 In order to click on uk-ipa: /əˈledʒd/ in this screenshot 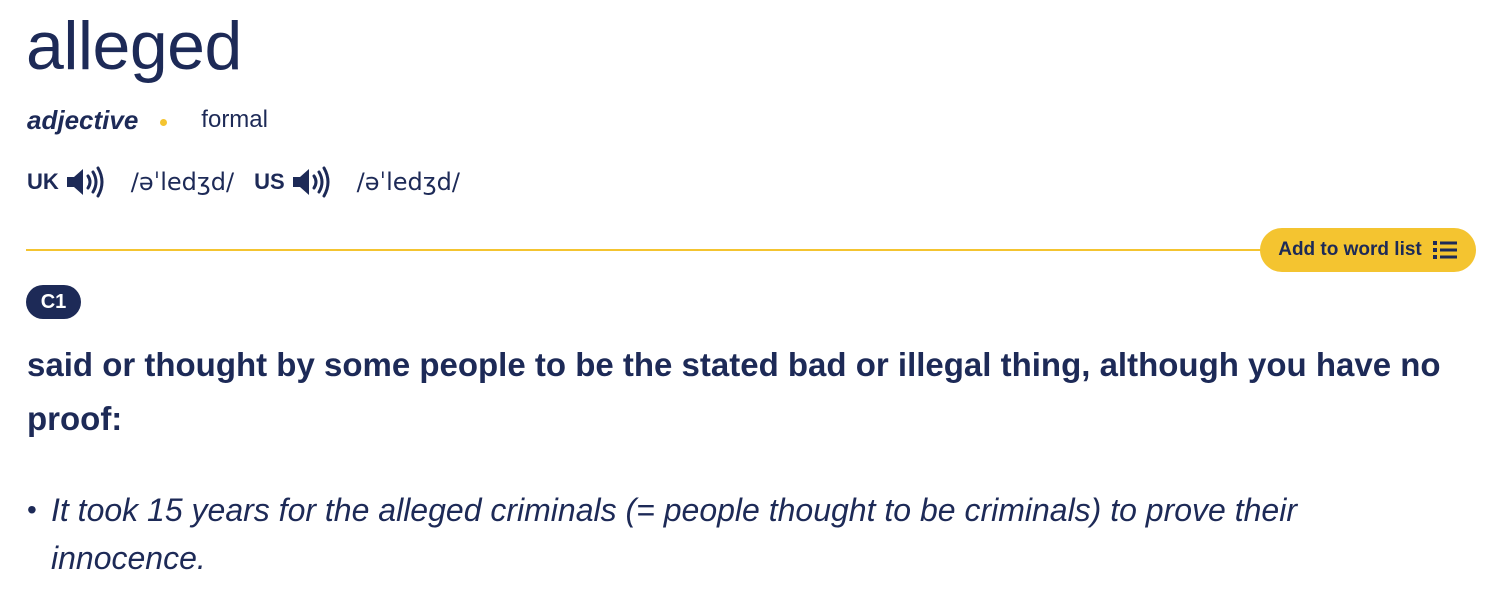, I will do `click(182, 182)`.